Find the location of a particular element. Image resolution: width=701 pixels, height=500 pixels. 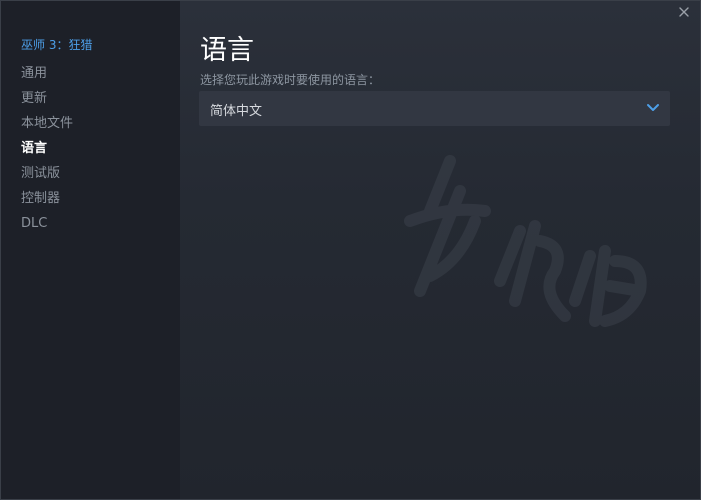

language-prompt: 选择您玩此游戏时要使用的语言： is located at coordinates (290, 80).